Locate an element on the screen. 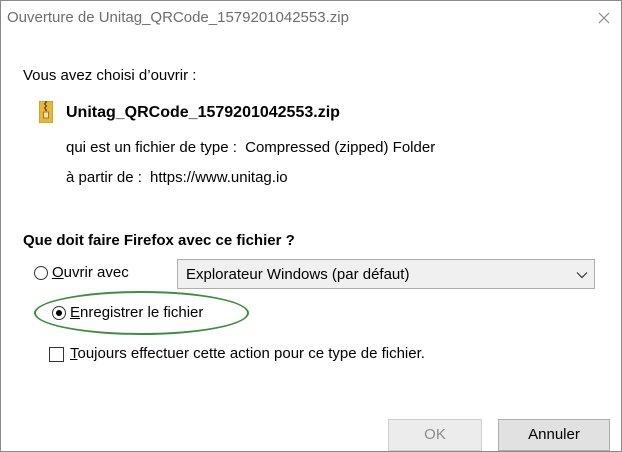 This screenshot has height=452, width=622. file-type-label: qui est un fichier de type : is located at coordinates (151, 147).